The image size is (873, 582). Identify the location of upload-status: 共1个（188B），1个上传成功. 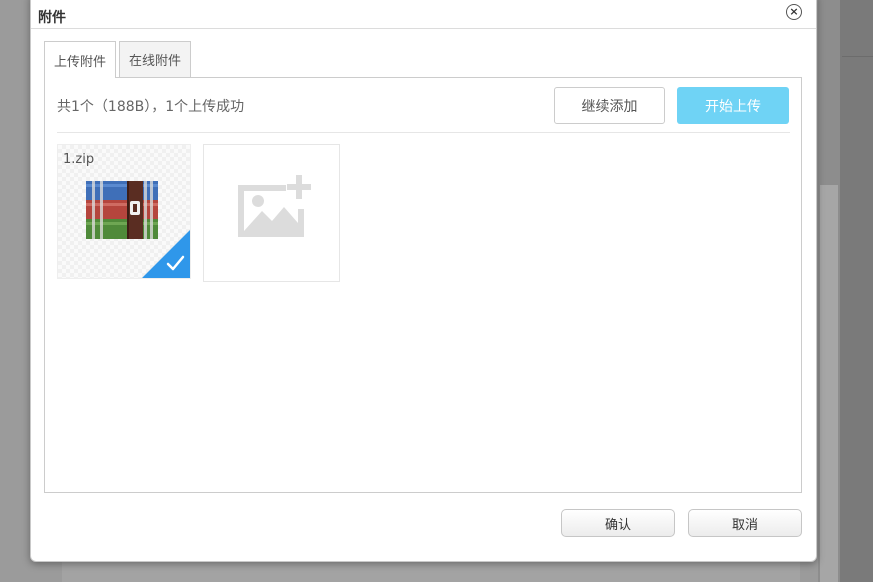
(151, 107).